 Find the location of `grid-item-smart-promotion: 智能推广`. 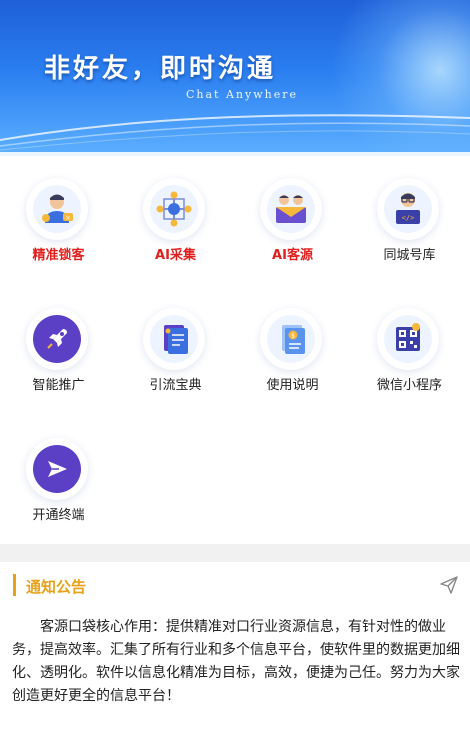

grid-item-smart-promotion: 智能推广 is located at coordinates (58, 351).